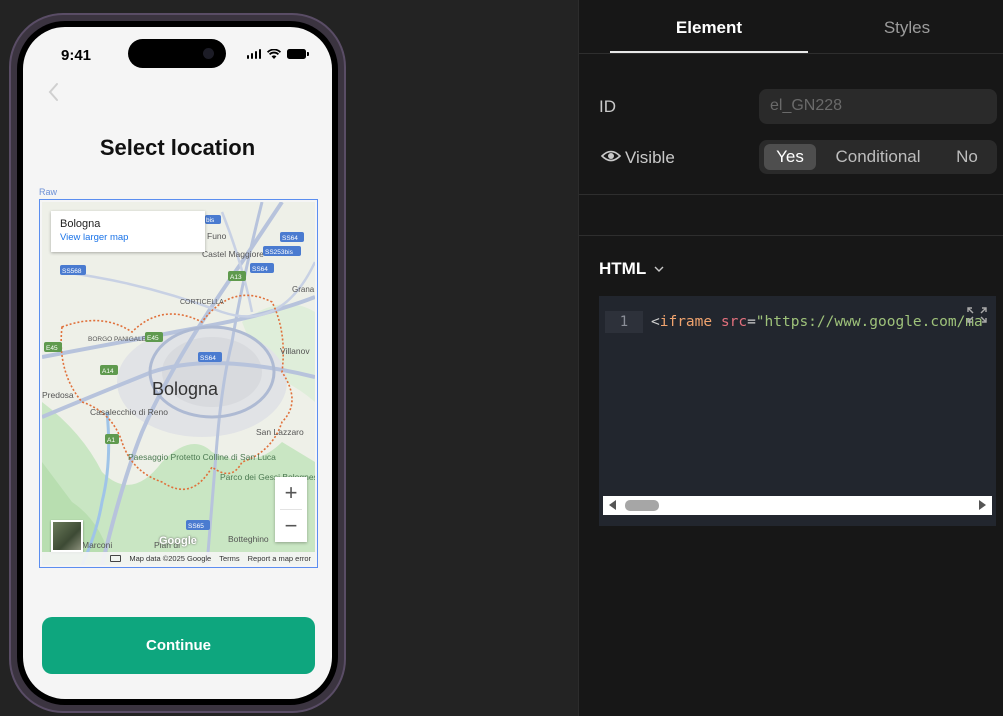 This screenshot has height=716, width=1003. Describe the element at coordinates (58, 395) in the screenshot. I see `map-label-predosa: Predosa` at that location.